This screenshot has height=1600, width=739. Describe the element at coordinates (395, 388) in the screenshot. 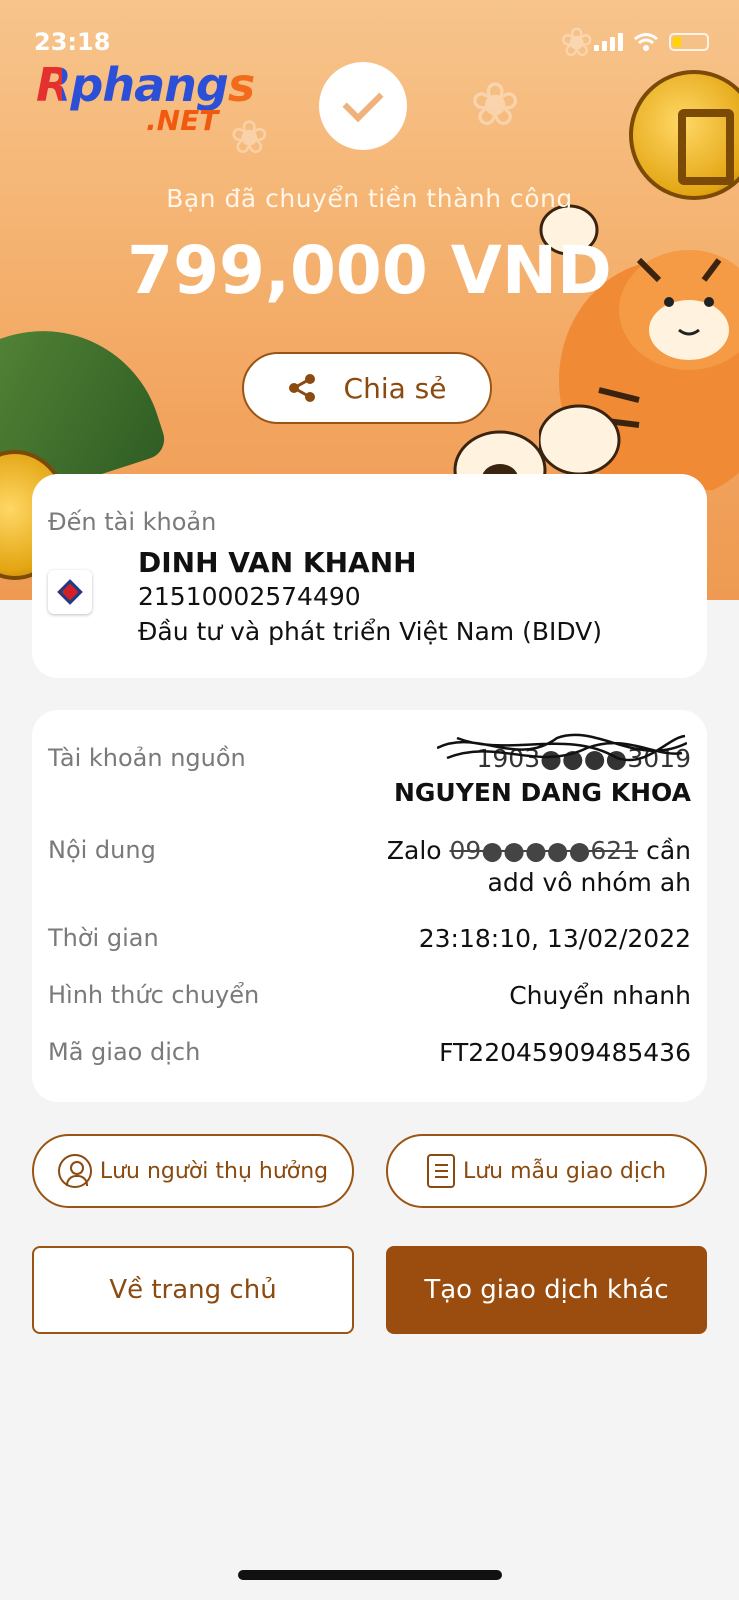

I see `share-label: Chia sẻ` at that location.